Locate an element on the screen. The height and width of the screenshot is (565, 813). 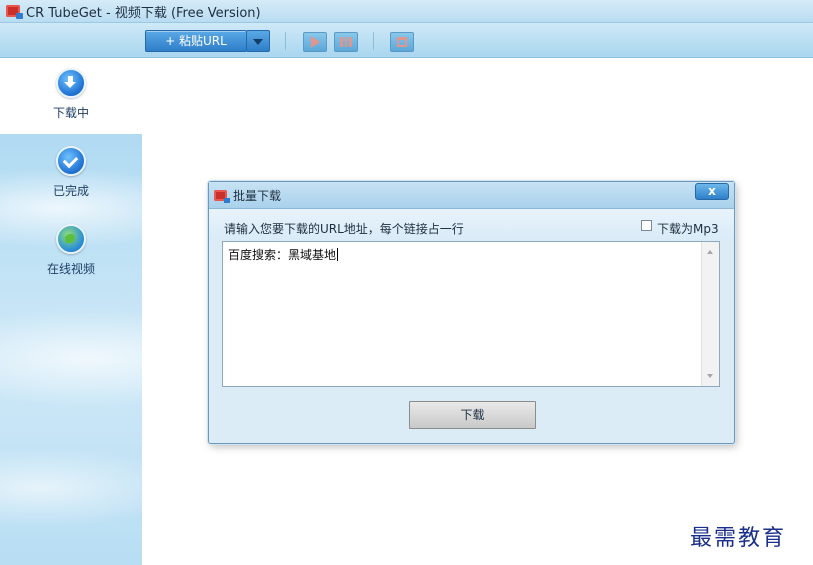
sidebar-item-label: 已完成 is located at coordinates (70, 191).